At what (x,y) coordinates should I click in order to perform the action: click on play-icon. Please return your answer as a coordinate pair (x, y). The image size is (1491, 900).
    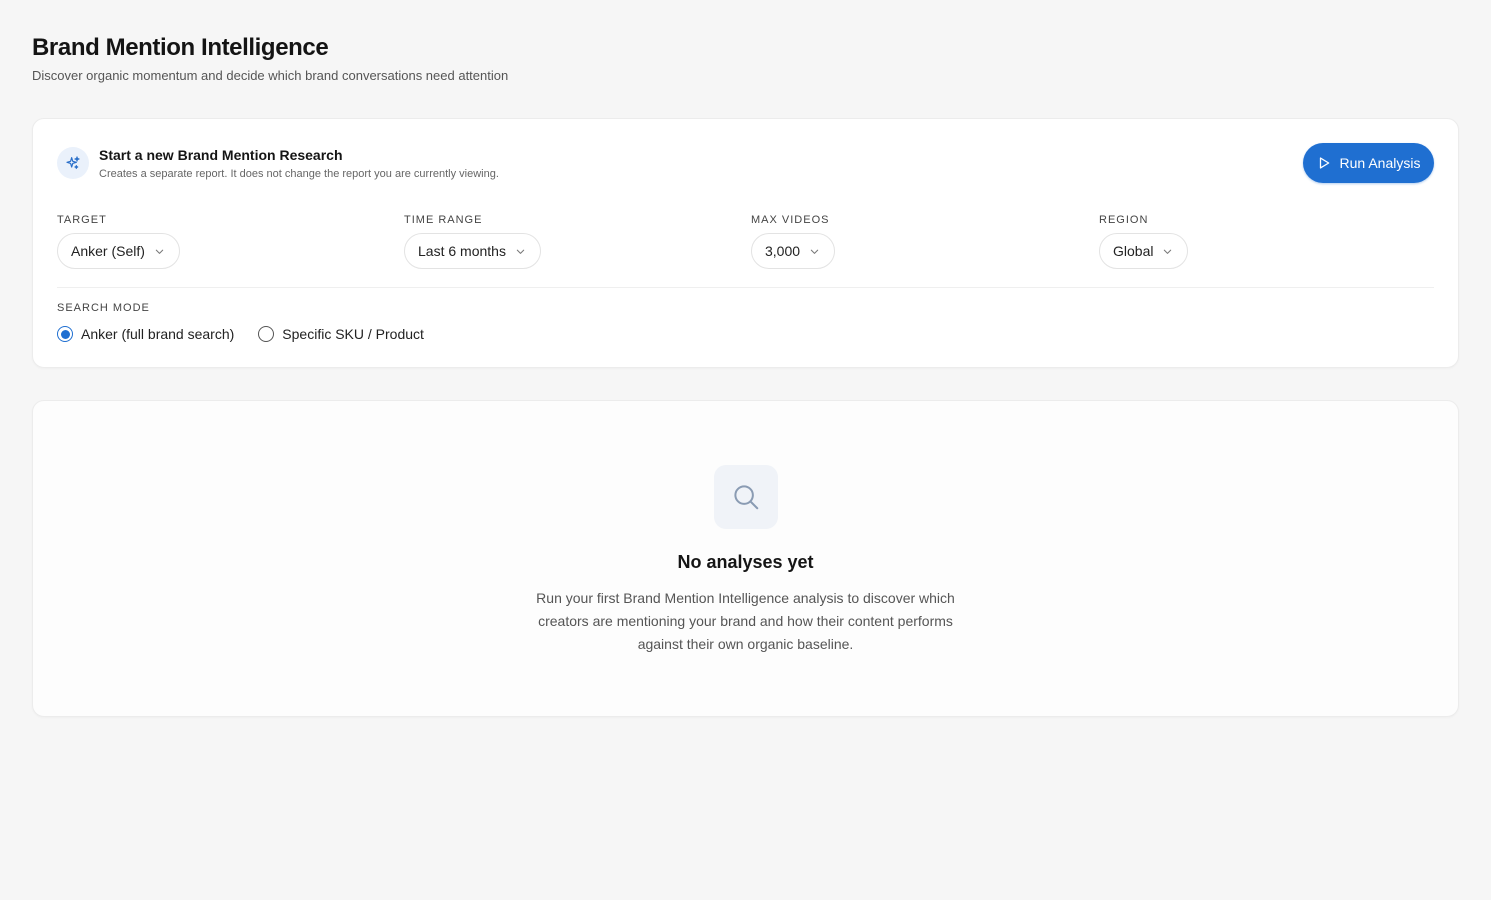
    Looking at the image, I should click on (1324, 163).